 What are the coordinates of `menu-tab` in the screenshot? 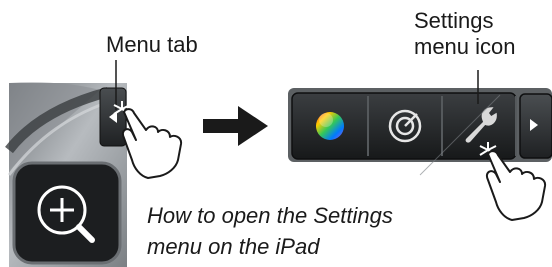 It's located at (113, 117).